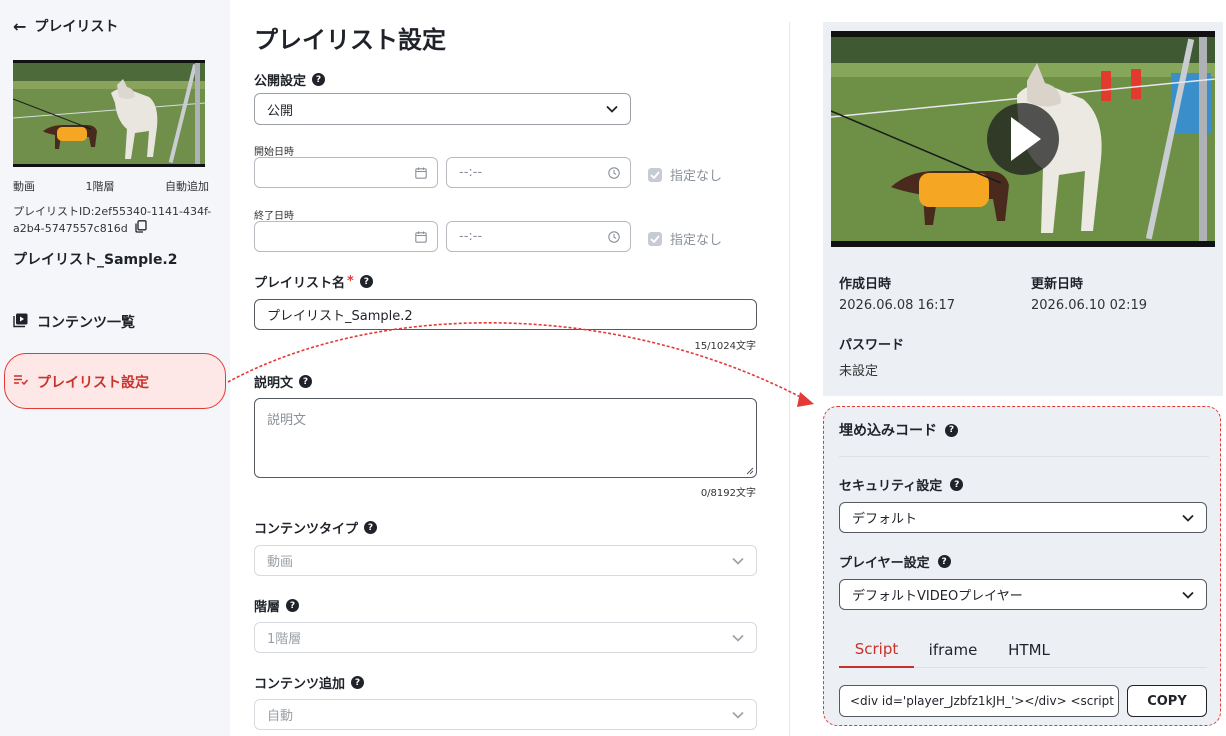  I want to click on column-divider, so click(789, 379).